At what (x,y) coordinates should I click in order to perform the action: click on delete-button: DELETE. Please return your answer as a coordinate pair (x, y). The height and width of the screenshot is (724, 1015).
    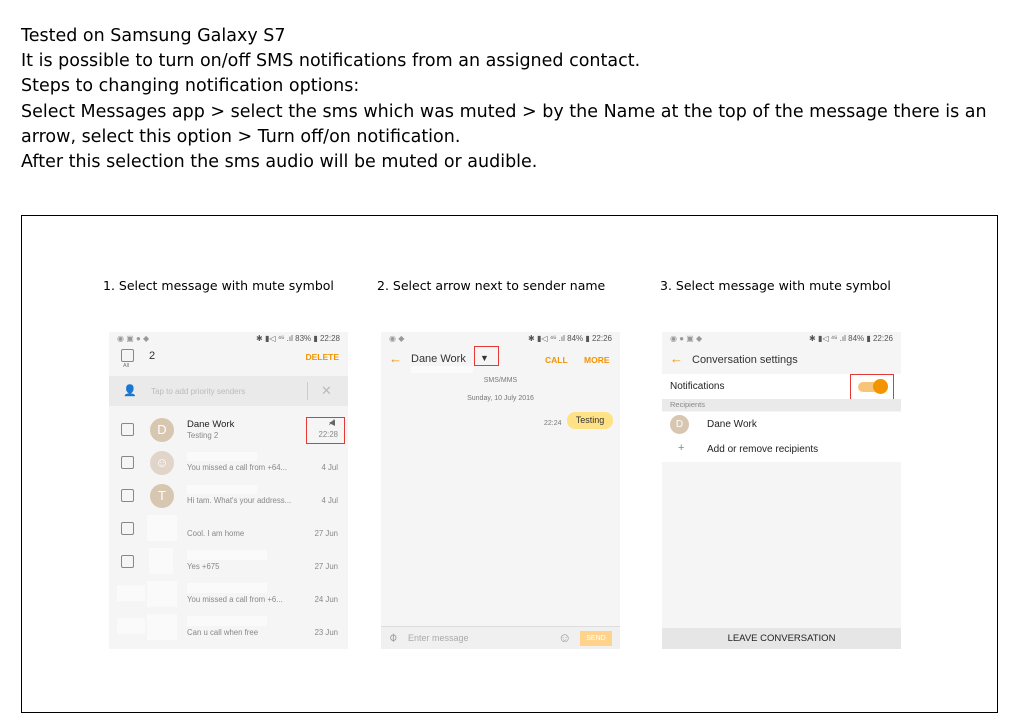
    Looking at the image, I should click on (322, 357).